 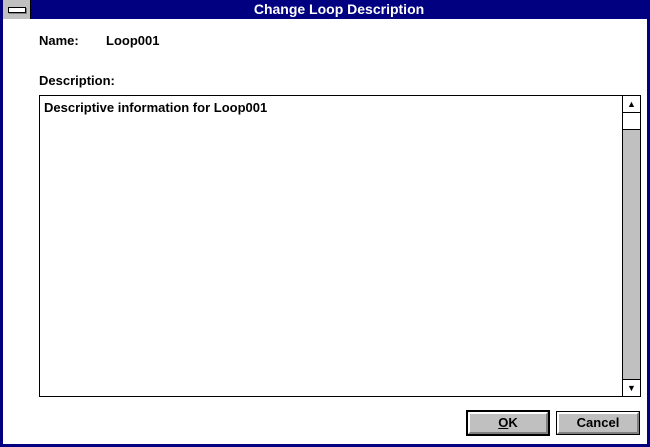 What do you see at coordinates (339, 9) in the screenshot?
I see `window-title: Change Loop Description` at bounding box center [339, 9].